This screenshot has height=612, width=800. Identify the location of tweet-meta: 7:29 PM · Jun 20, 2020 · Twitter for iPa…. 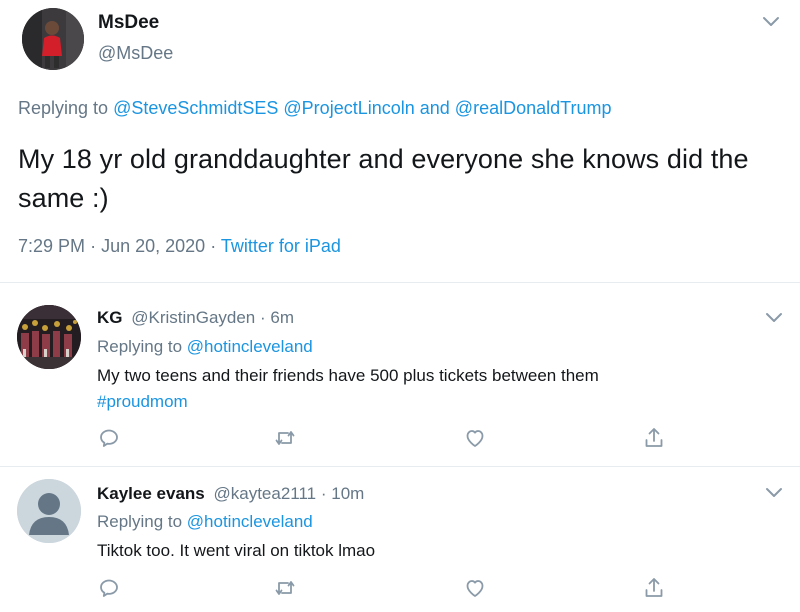
(179, 246).